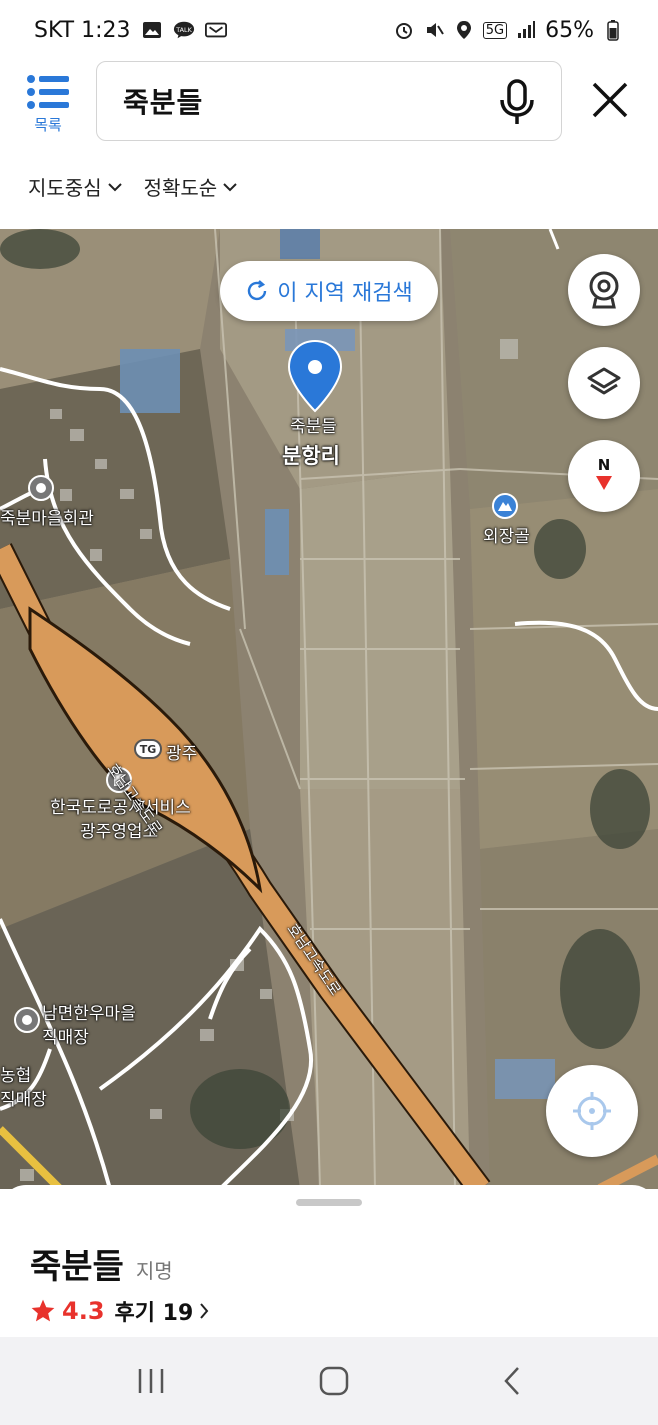 The width and height of the screenshot is (658, 1425). What do you see at coordinates (517, 102) in the screenshot?
I see `mic-icon` at bounding box center [517, 102].